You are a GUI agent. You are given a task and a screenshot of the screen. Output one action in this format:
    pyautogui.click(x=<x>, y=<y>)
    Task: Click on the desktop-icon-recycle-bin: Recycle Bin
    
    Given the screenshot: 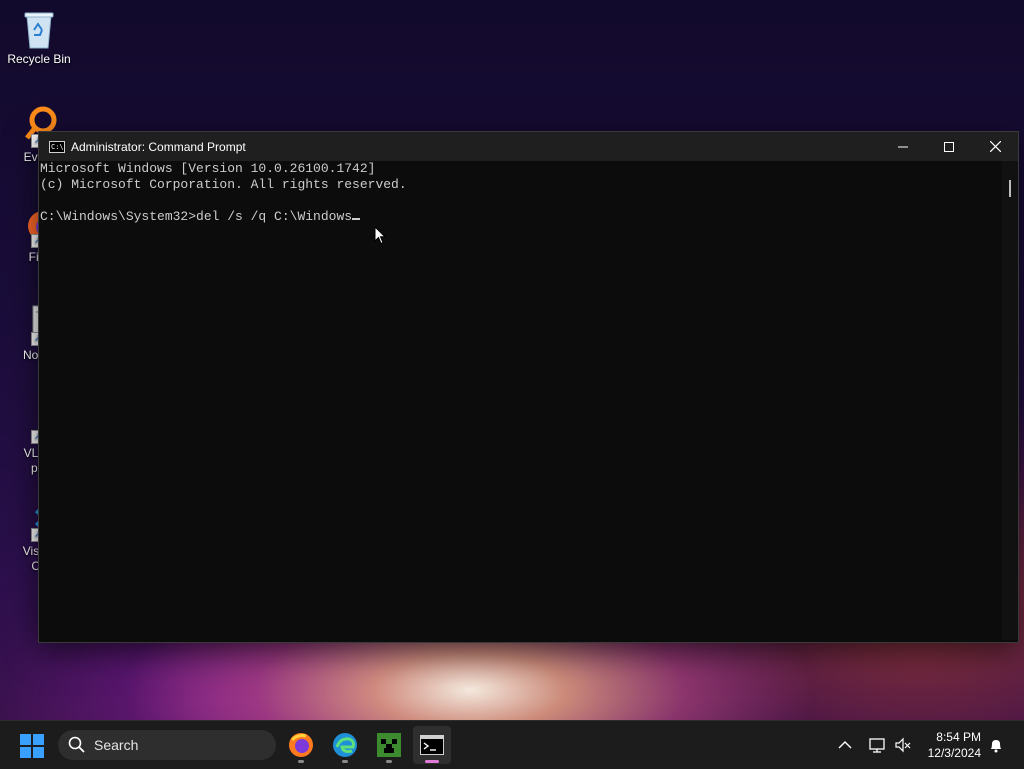 What is the action you would take?
    pyautogui.click(x=39, y=37)
    